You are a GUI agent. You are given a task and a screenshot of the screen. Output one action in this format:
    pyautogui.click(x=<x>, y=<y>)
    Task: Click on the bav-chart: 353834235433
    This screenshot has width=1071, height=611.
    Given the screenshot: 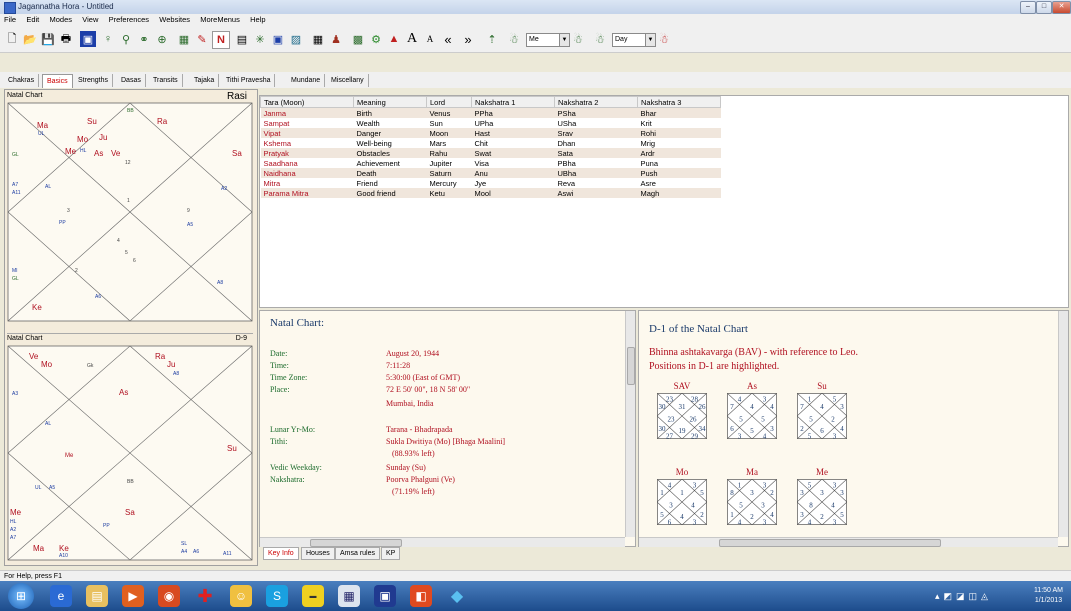 What is the action you would take?
    pyautogui.click(x=822, y=502)
    